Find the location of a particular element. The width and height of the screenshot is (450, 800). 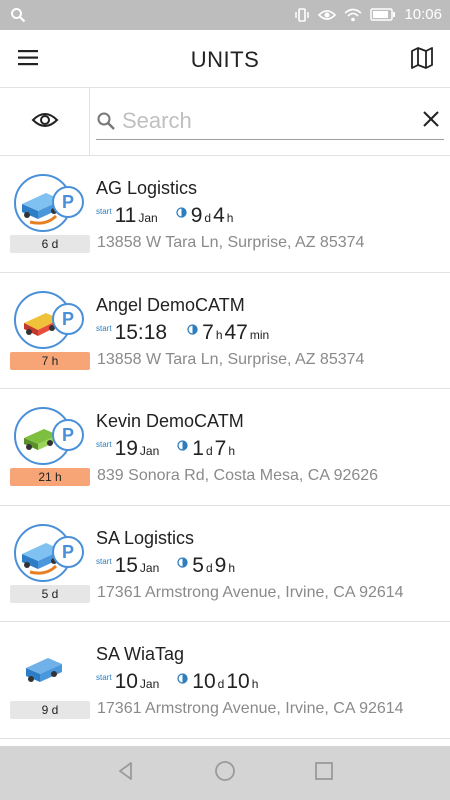

system-nav-bar is located at coordinates (225, 773).